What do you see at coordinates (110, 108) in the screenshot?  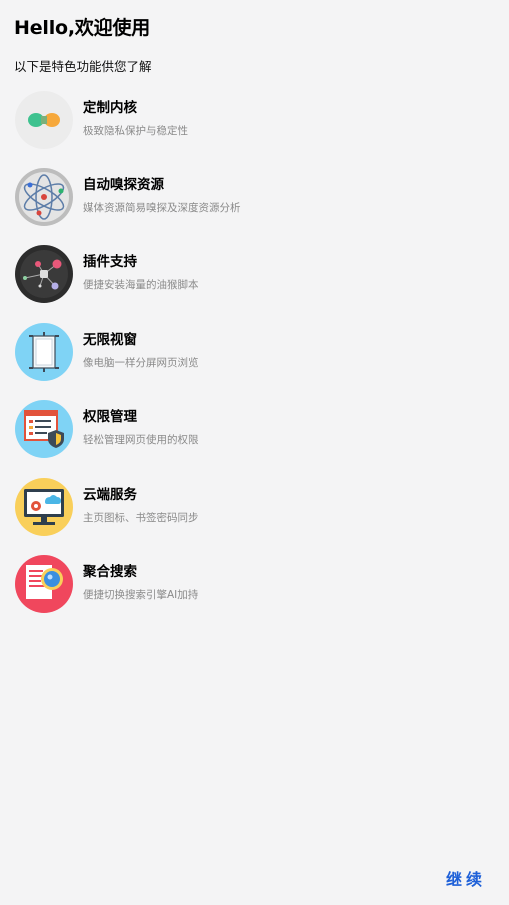 I see `feature-name: 定制内核` at bounding box center [110, 108].